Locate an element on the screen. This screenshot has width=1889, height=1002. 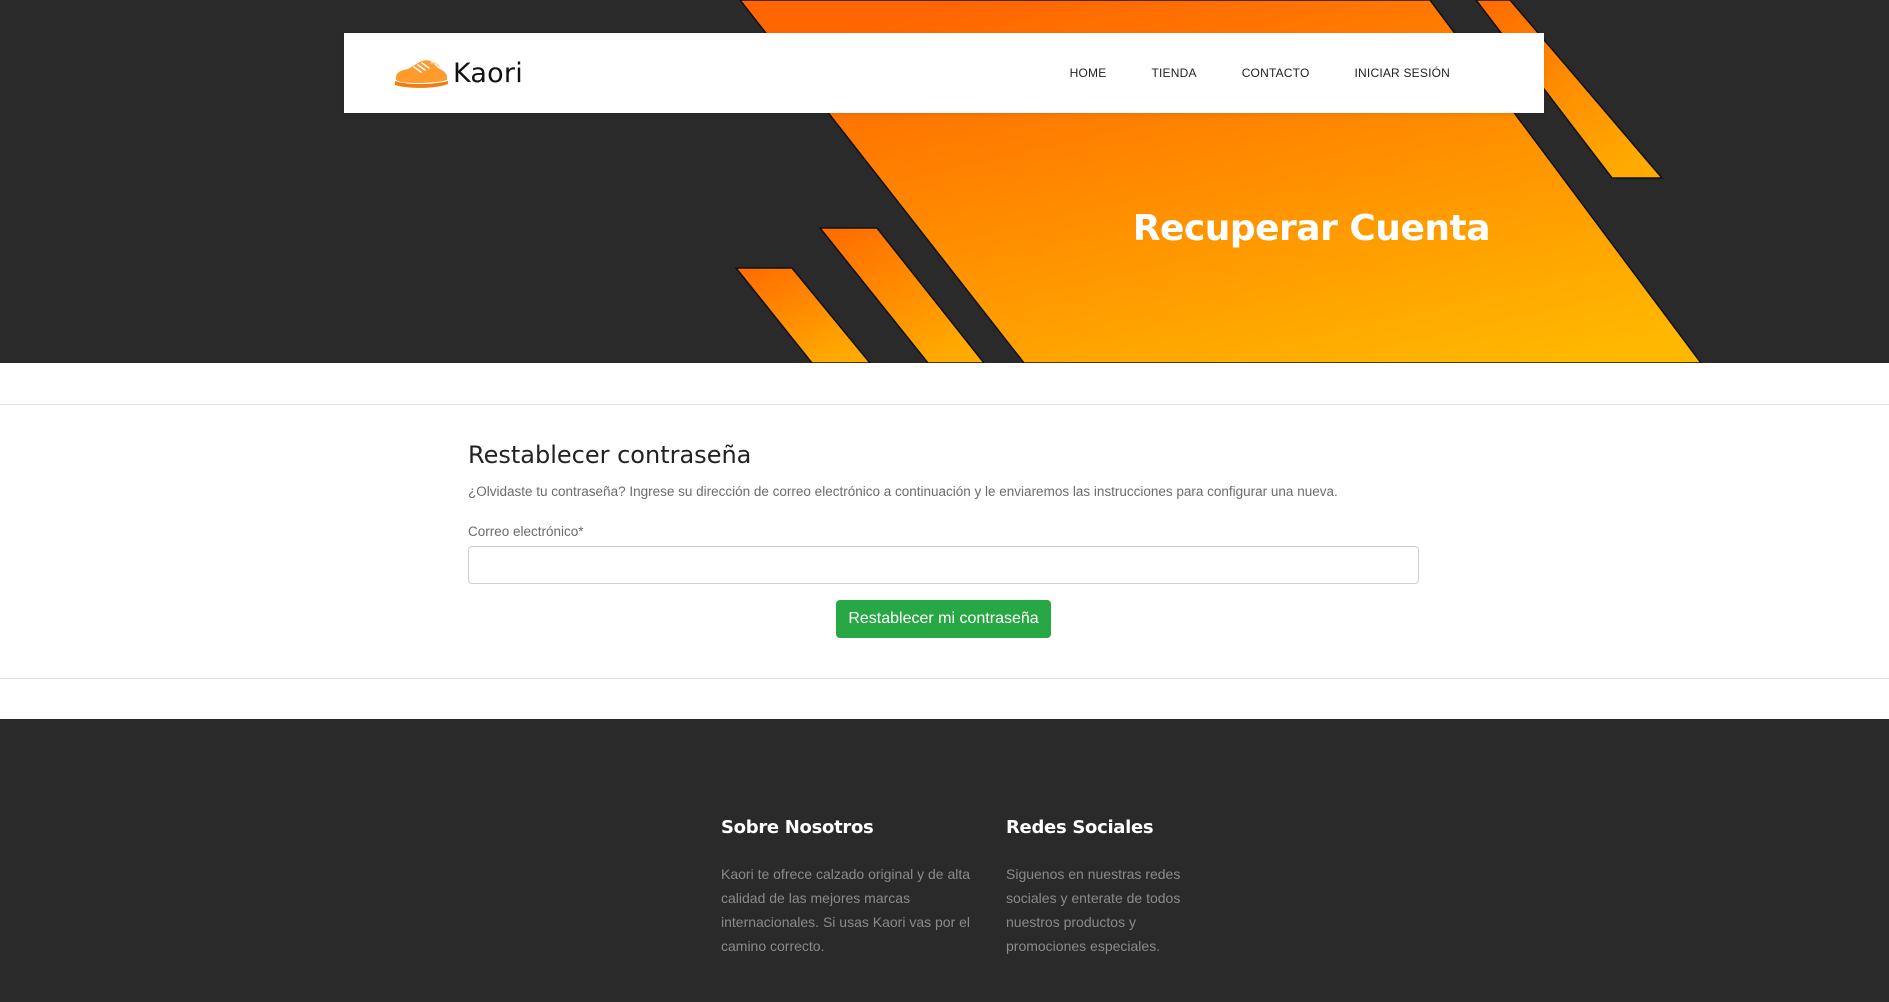
main-nav: HOME TIENDA CONTACTO INICIAR SESIÓN is located at coordinates (1237, 73).